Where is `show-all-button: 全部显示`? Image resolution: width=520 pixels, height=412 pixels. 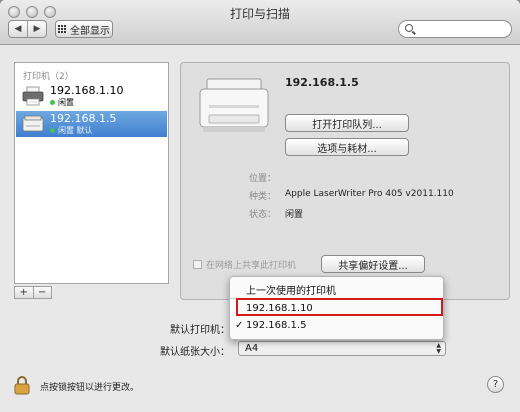 show-all-button: 全部显示 is located at coordinates (84, 29).